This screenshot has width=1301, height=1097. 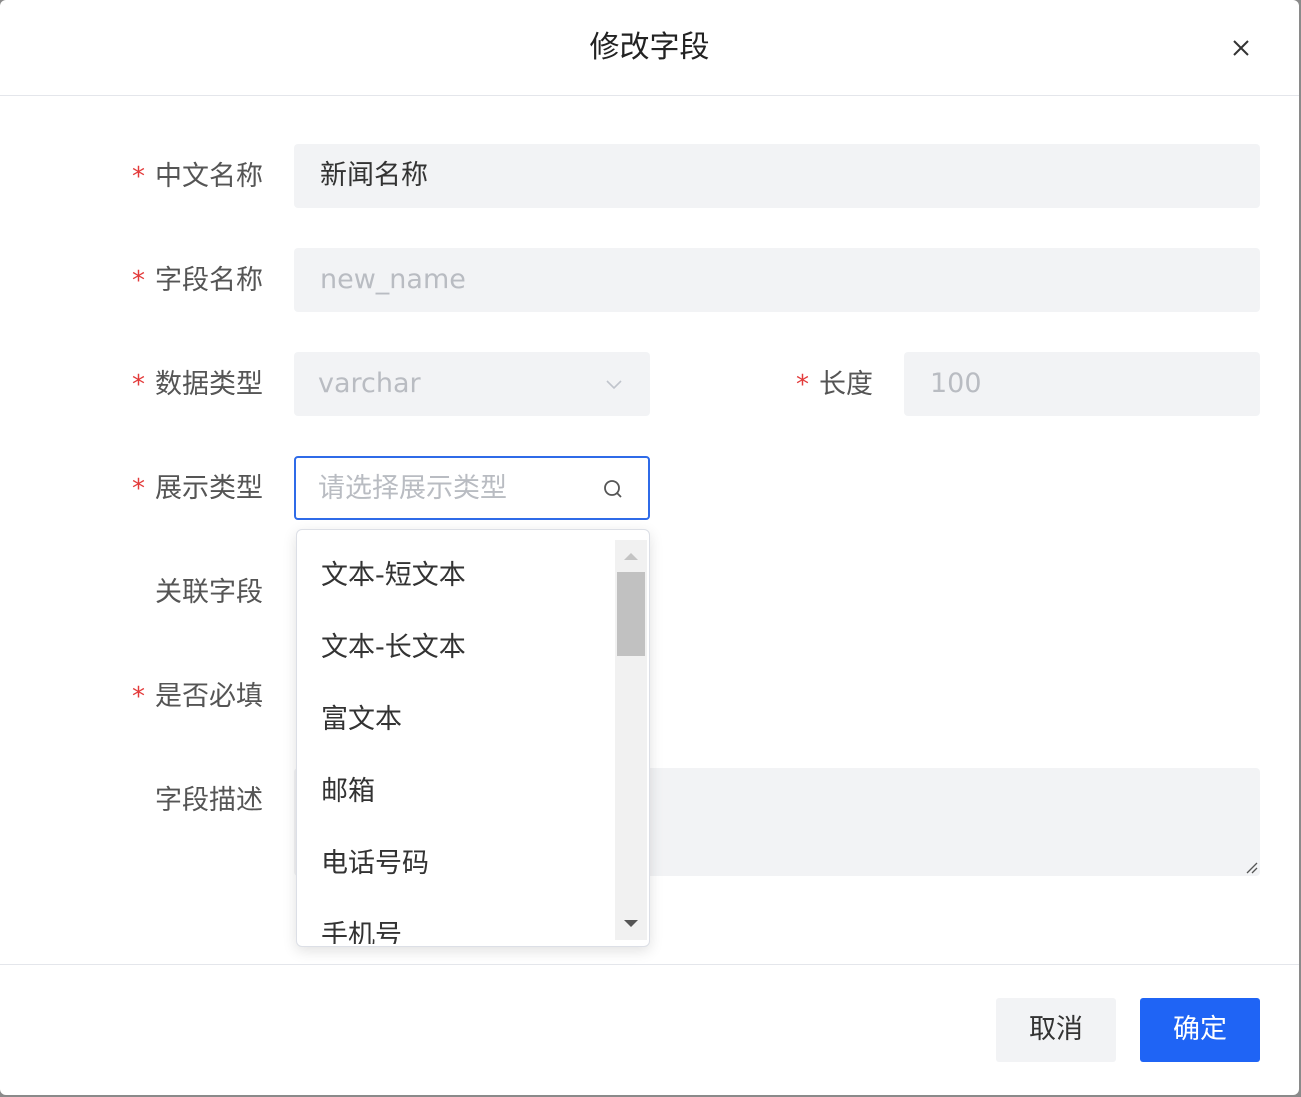 What do you see at coordinates (613, 489) in the screenshot?
I see `search-icon` at bounding box center [613, 489].